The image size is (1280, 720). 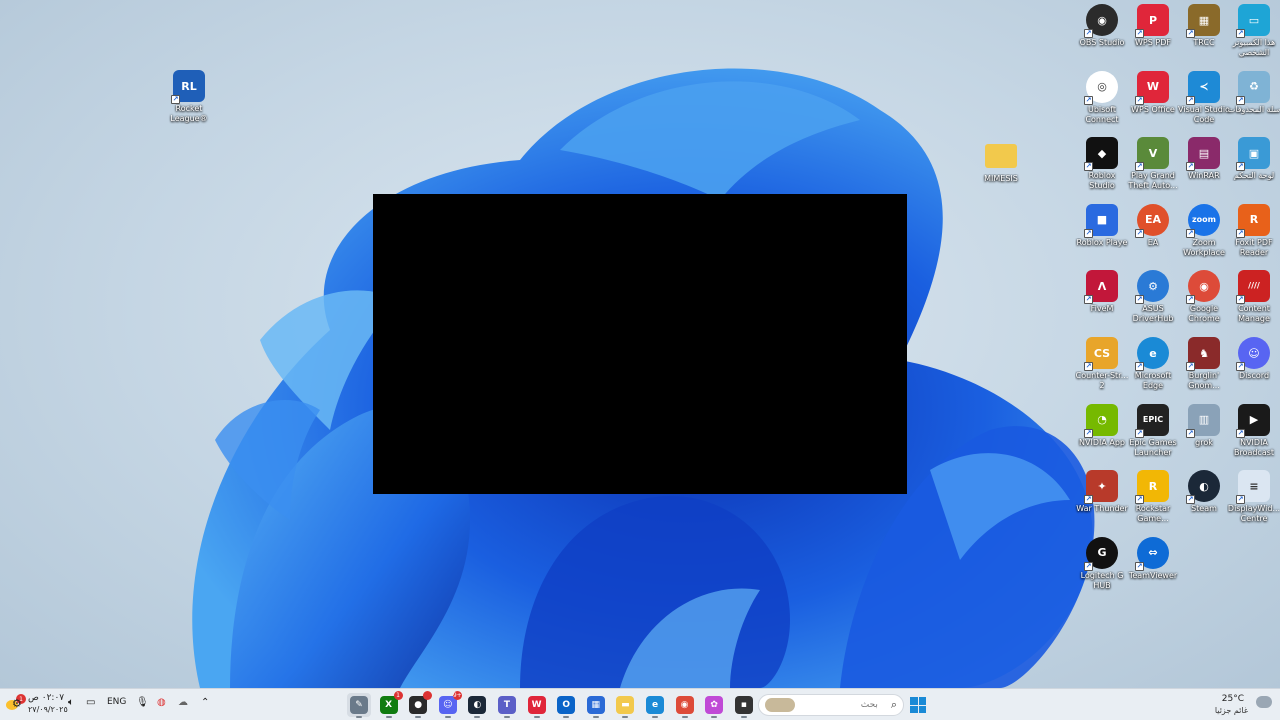 I want to click on discord-icon: ☺ ↗, so click(x=1253, y=354).